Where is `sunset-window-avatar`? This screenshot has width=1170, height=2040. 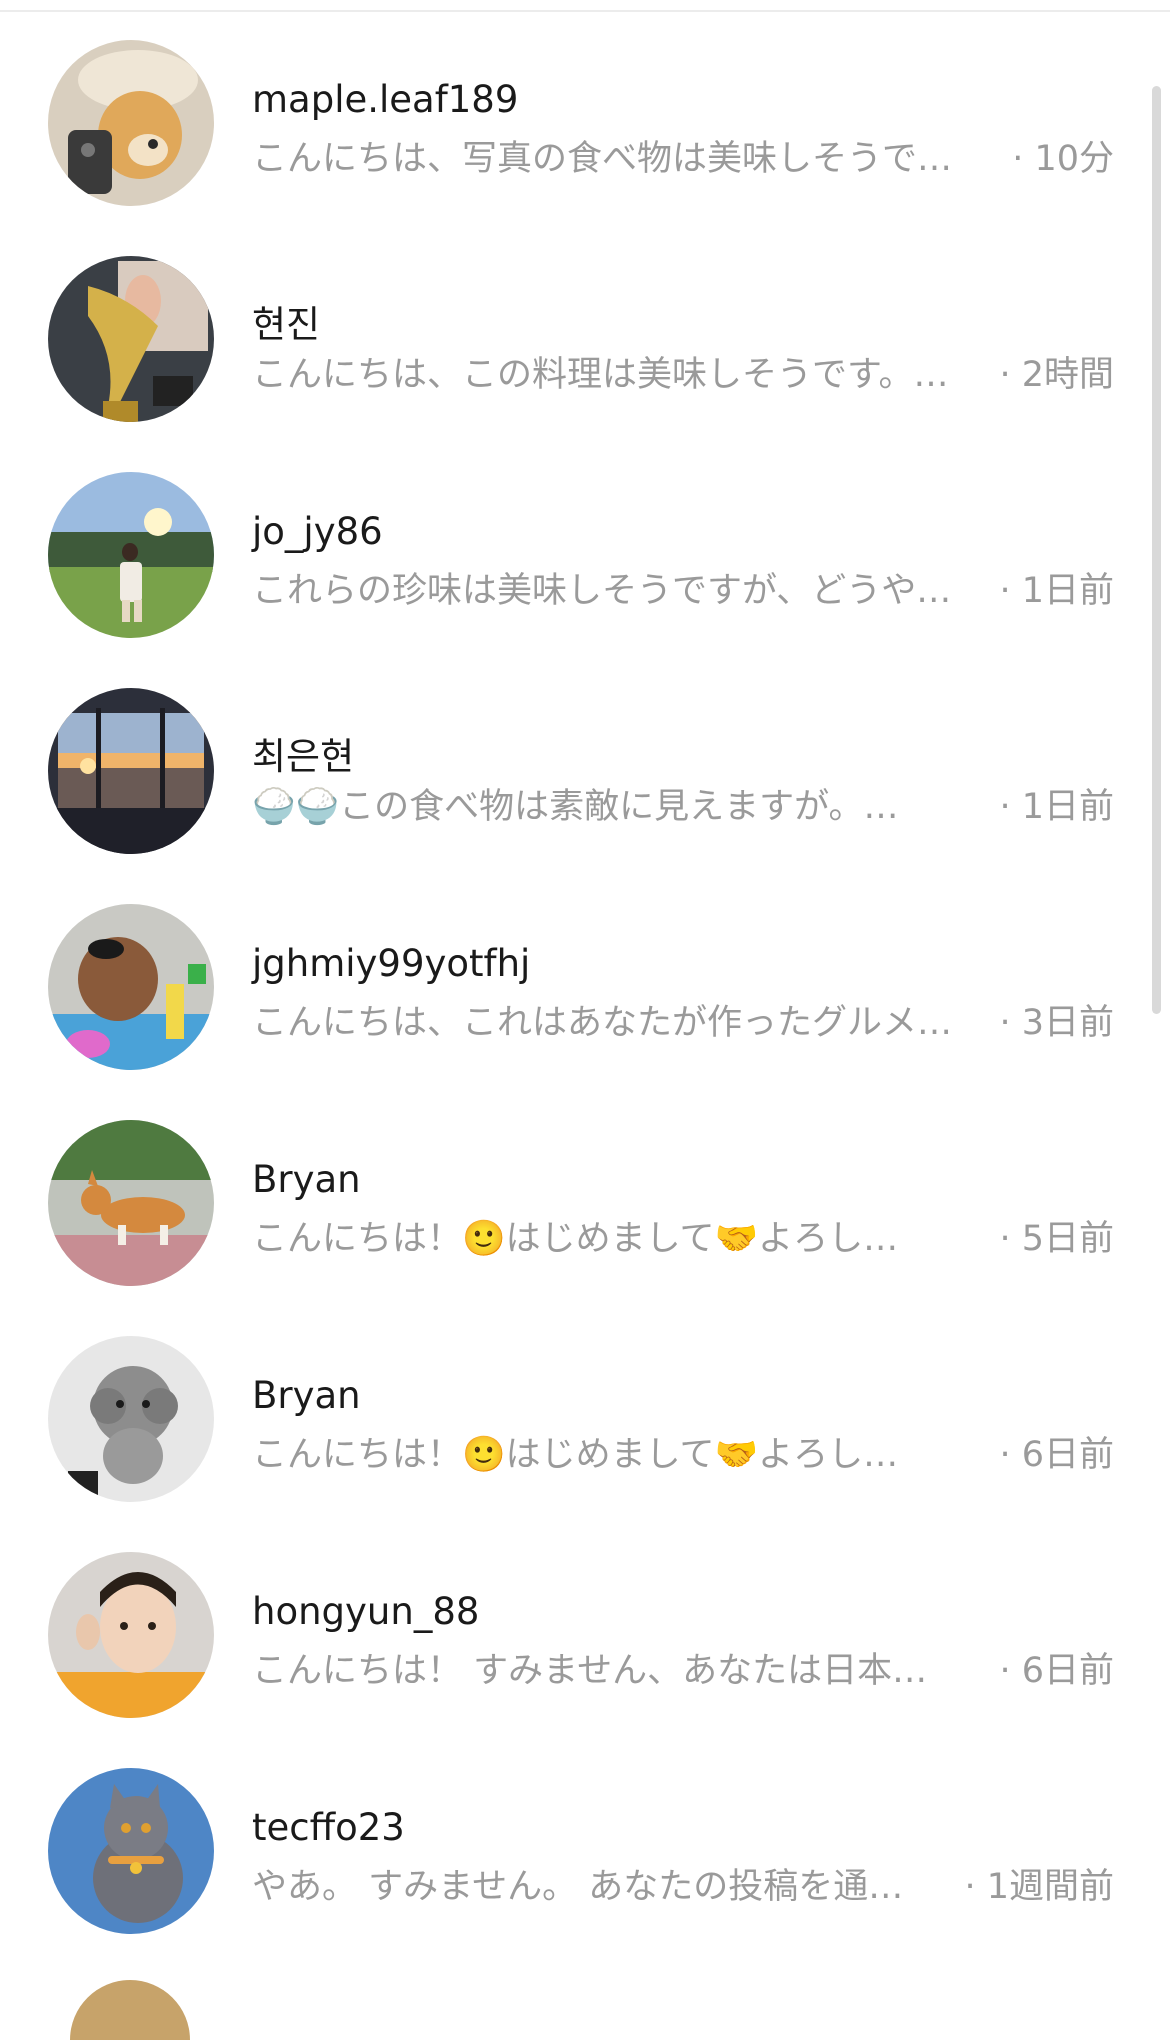
sunset-window-avatar is located at coordinates (131, 771).